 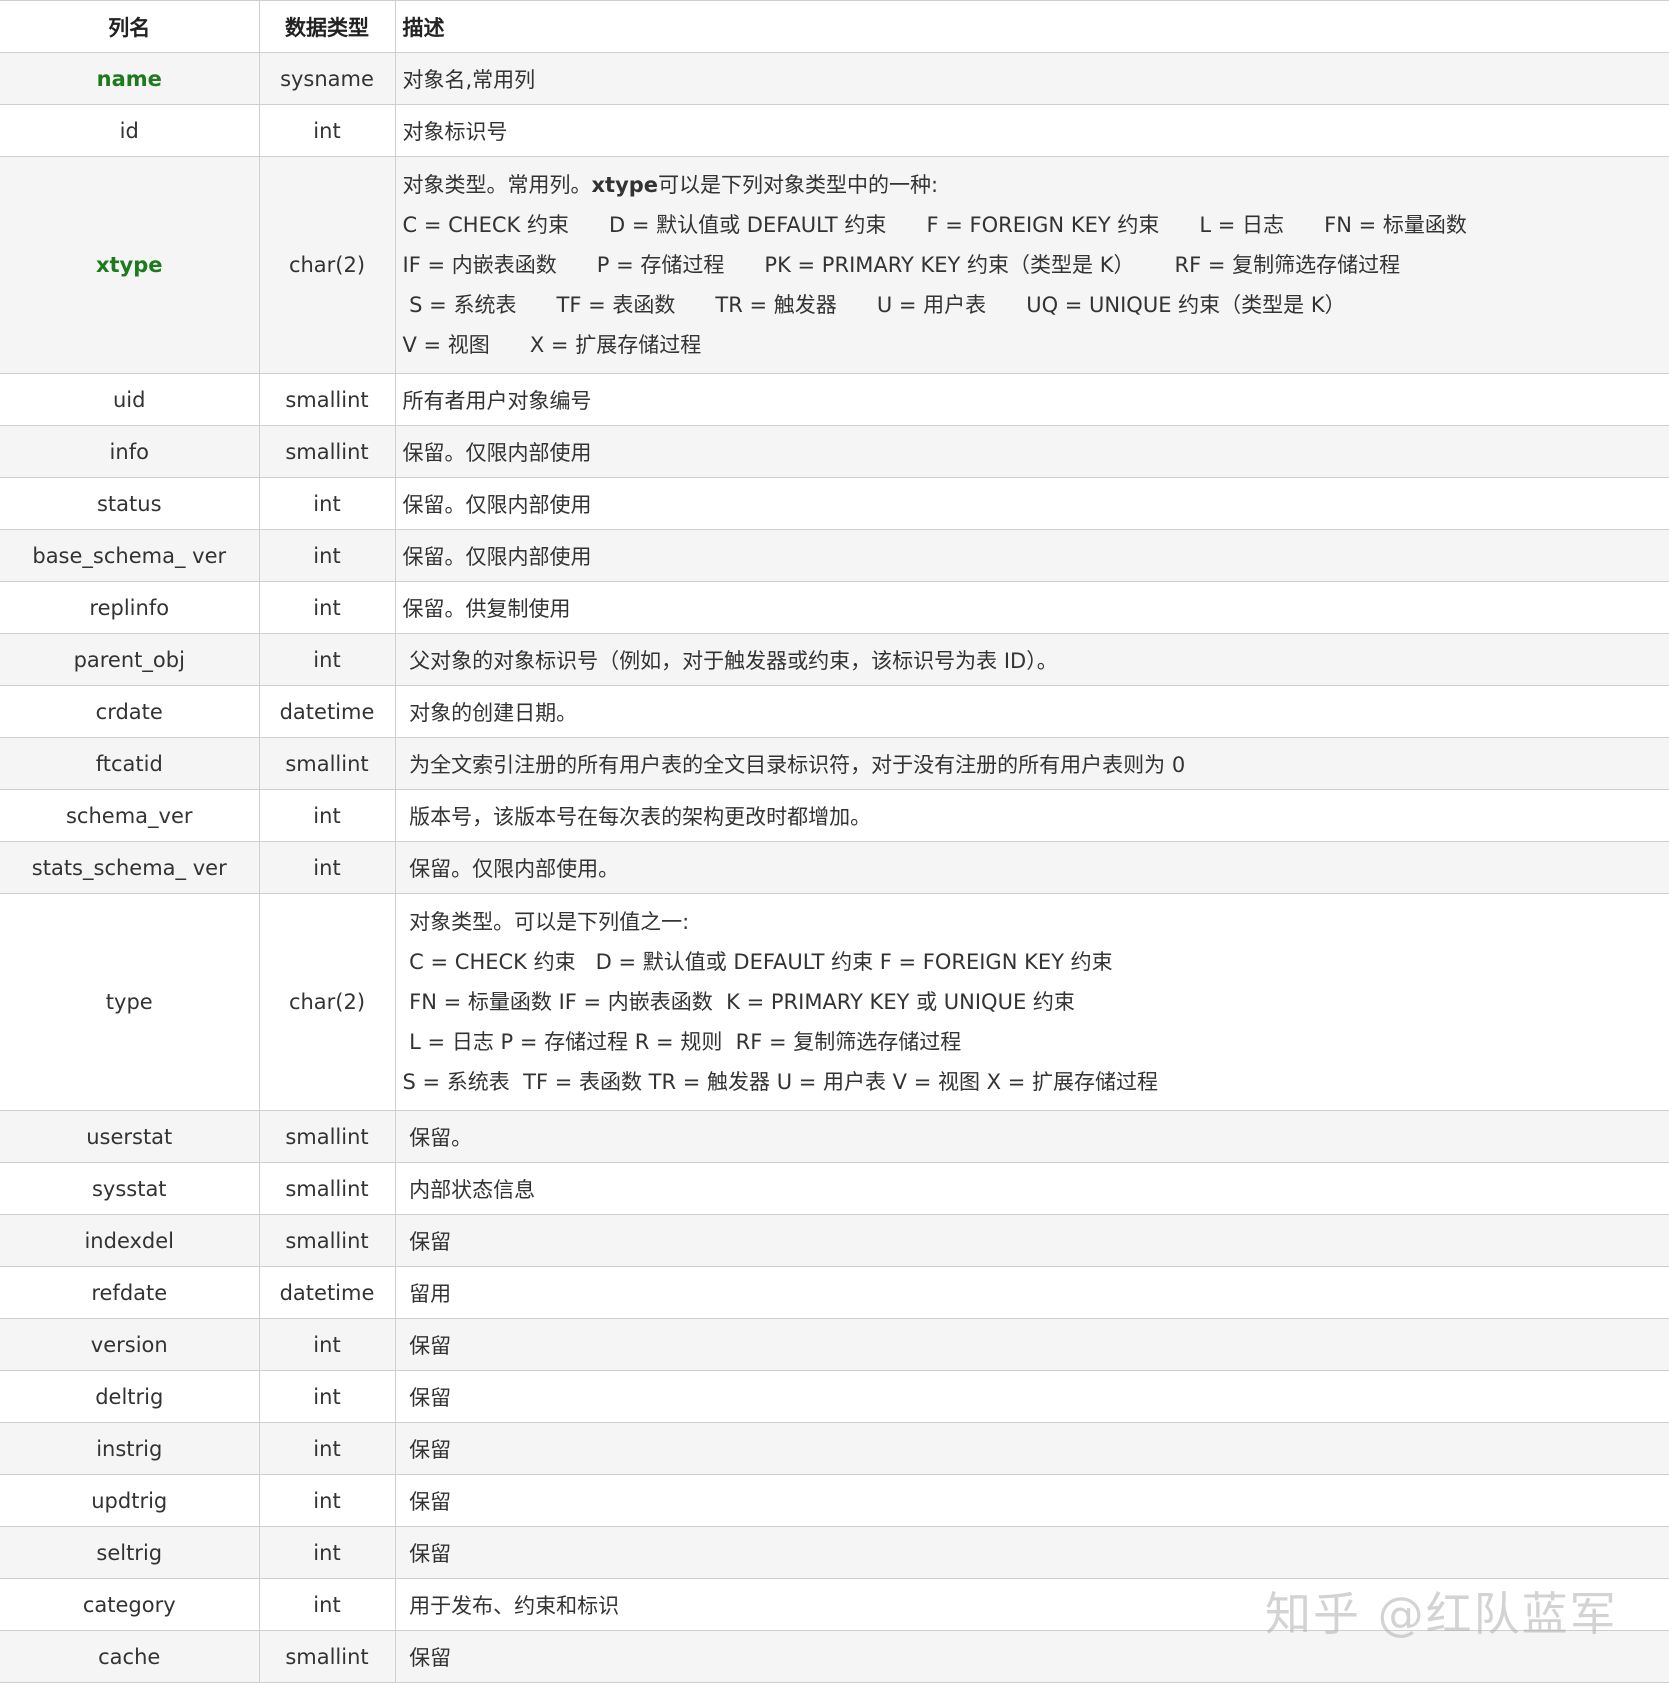 What do you see at coordinates (834, 607) in the screenshot?
I see `table-row: replinfo int 保留。供复制使用` at bounding box center [834, 607].